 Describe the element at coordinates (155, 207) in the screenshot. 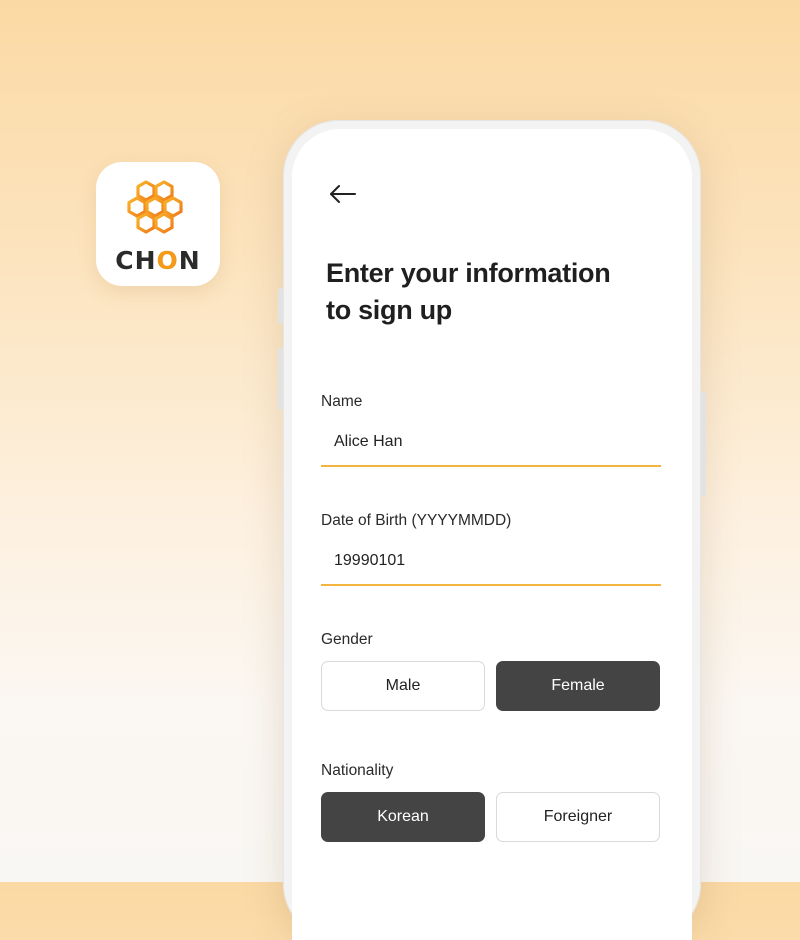

I see `honeycomb-logo-icon` at that location.